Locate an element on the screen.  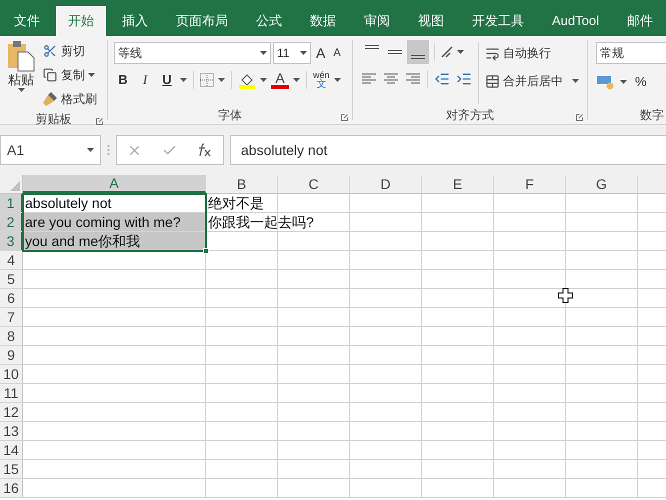
merge-center-button: 合并后居中 is located at coordinates (532, 81).